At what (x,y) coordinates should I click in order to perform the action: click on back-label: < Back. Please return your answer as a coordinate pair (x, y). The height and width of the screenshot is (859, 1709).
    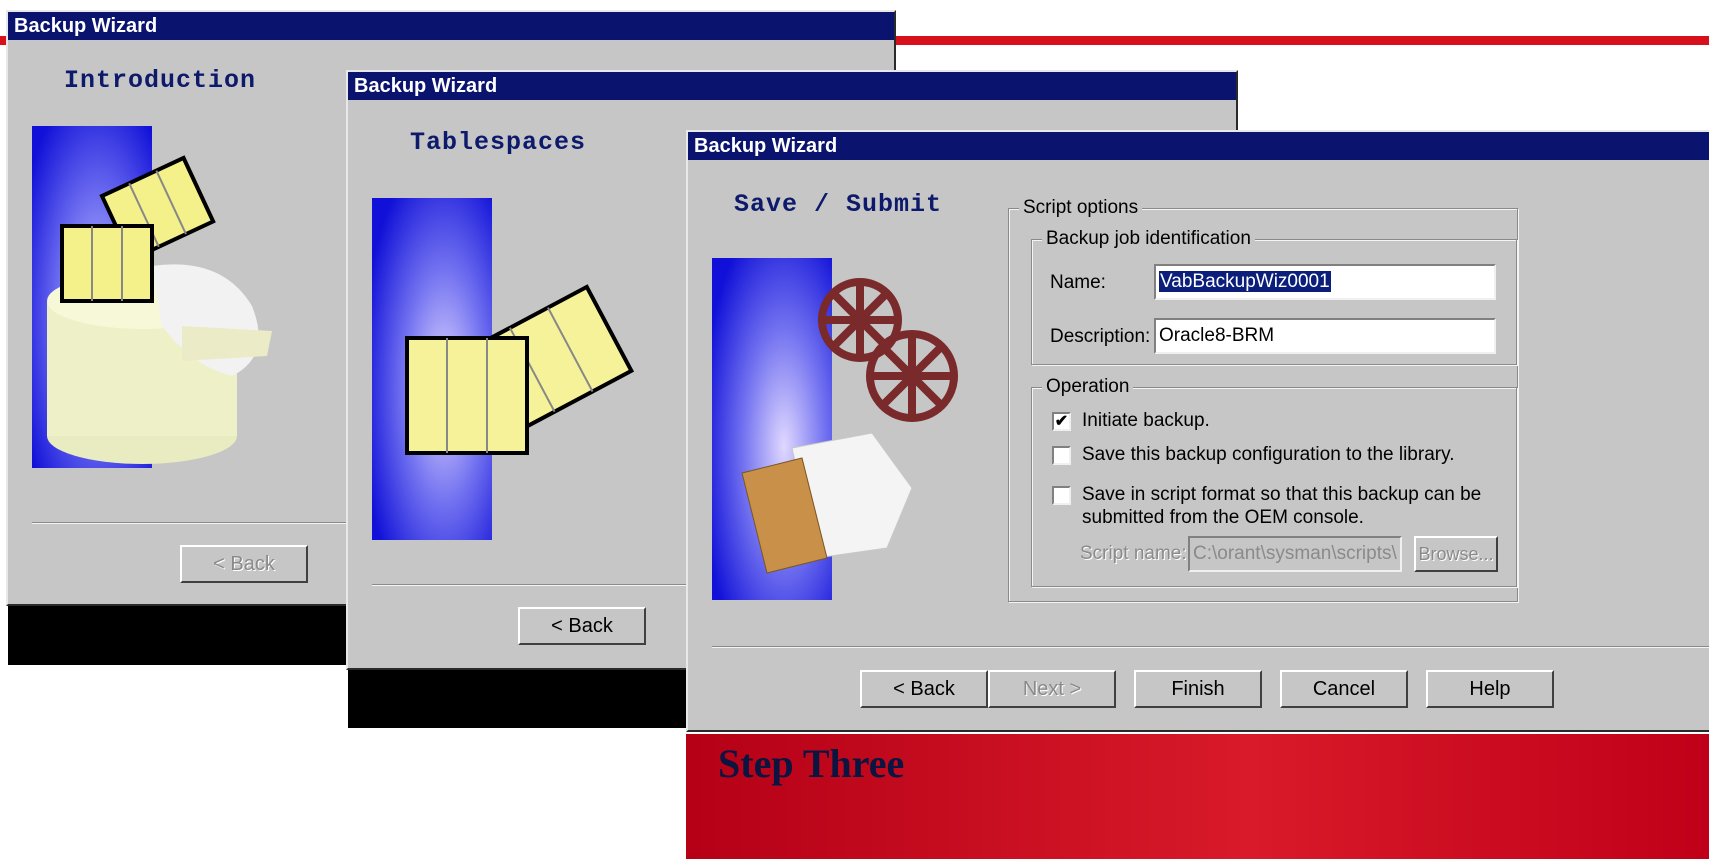
    Looking at the image, I should click on (582, 626).